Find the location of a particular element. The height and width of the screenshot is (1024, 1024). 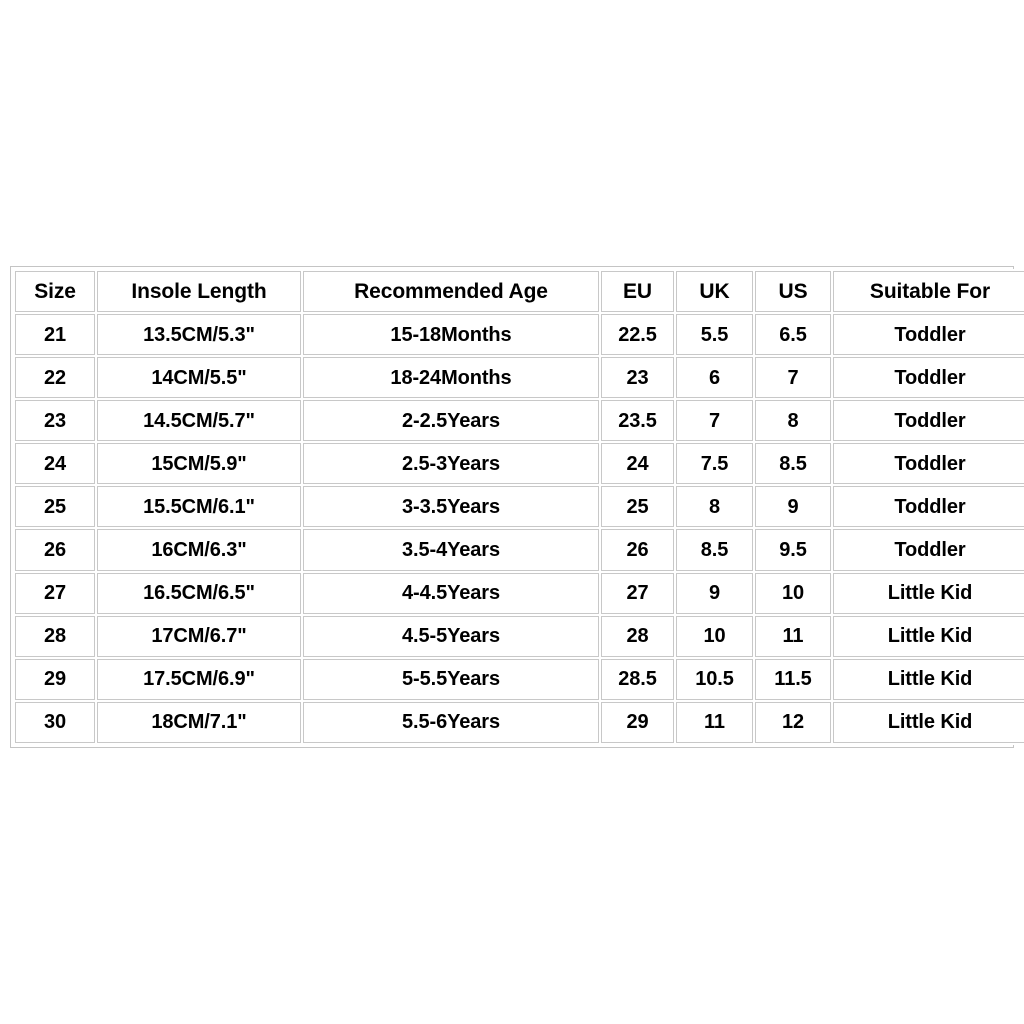

cell-uk: 7 is located at coordinates (714, 421).